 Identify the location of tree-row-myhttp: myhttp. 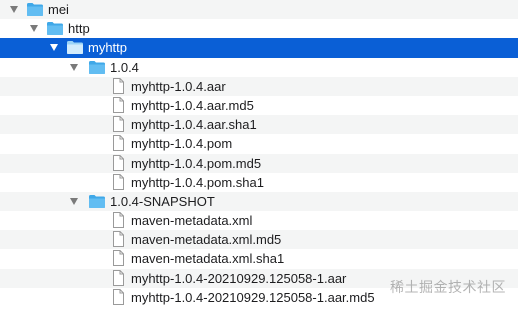
(259, 48).